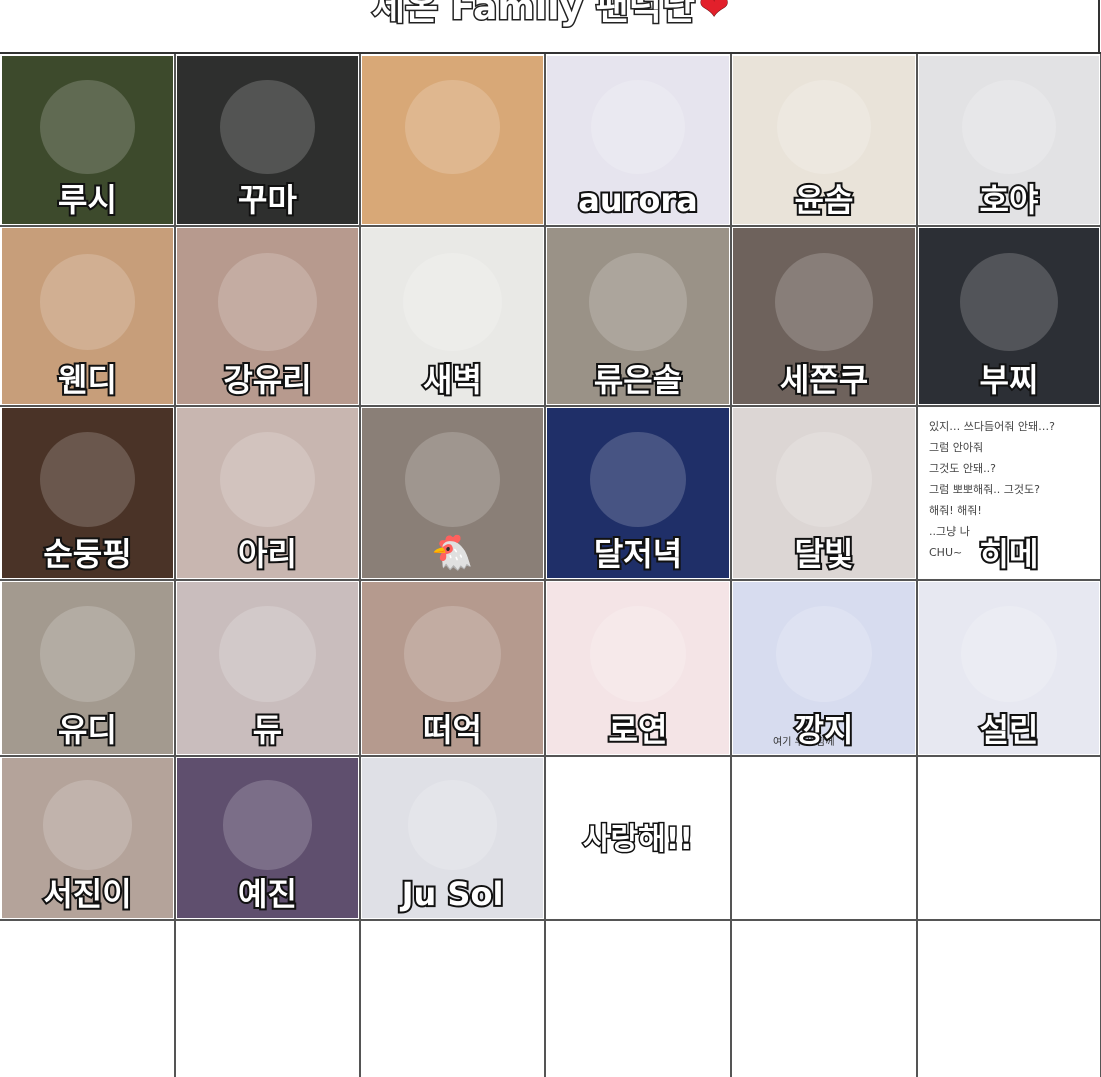 Image resolution: width=1101 pixels, height=1077 pixels. I want to click on member-card: 🐔, so click(452, 493).